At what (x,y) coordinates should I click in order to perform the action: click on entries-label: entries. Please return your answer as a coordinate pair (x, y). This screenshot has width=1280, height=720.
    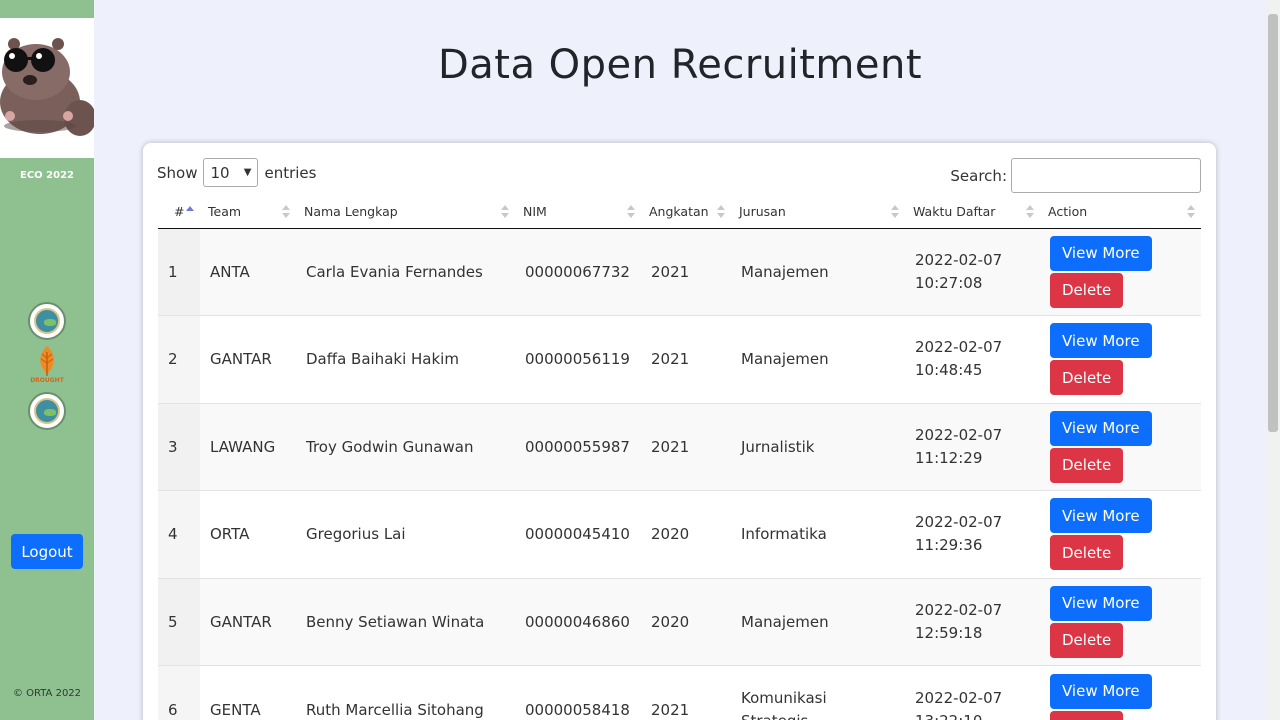
    Looking at the image, I should click on (290, 172).